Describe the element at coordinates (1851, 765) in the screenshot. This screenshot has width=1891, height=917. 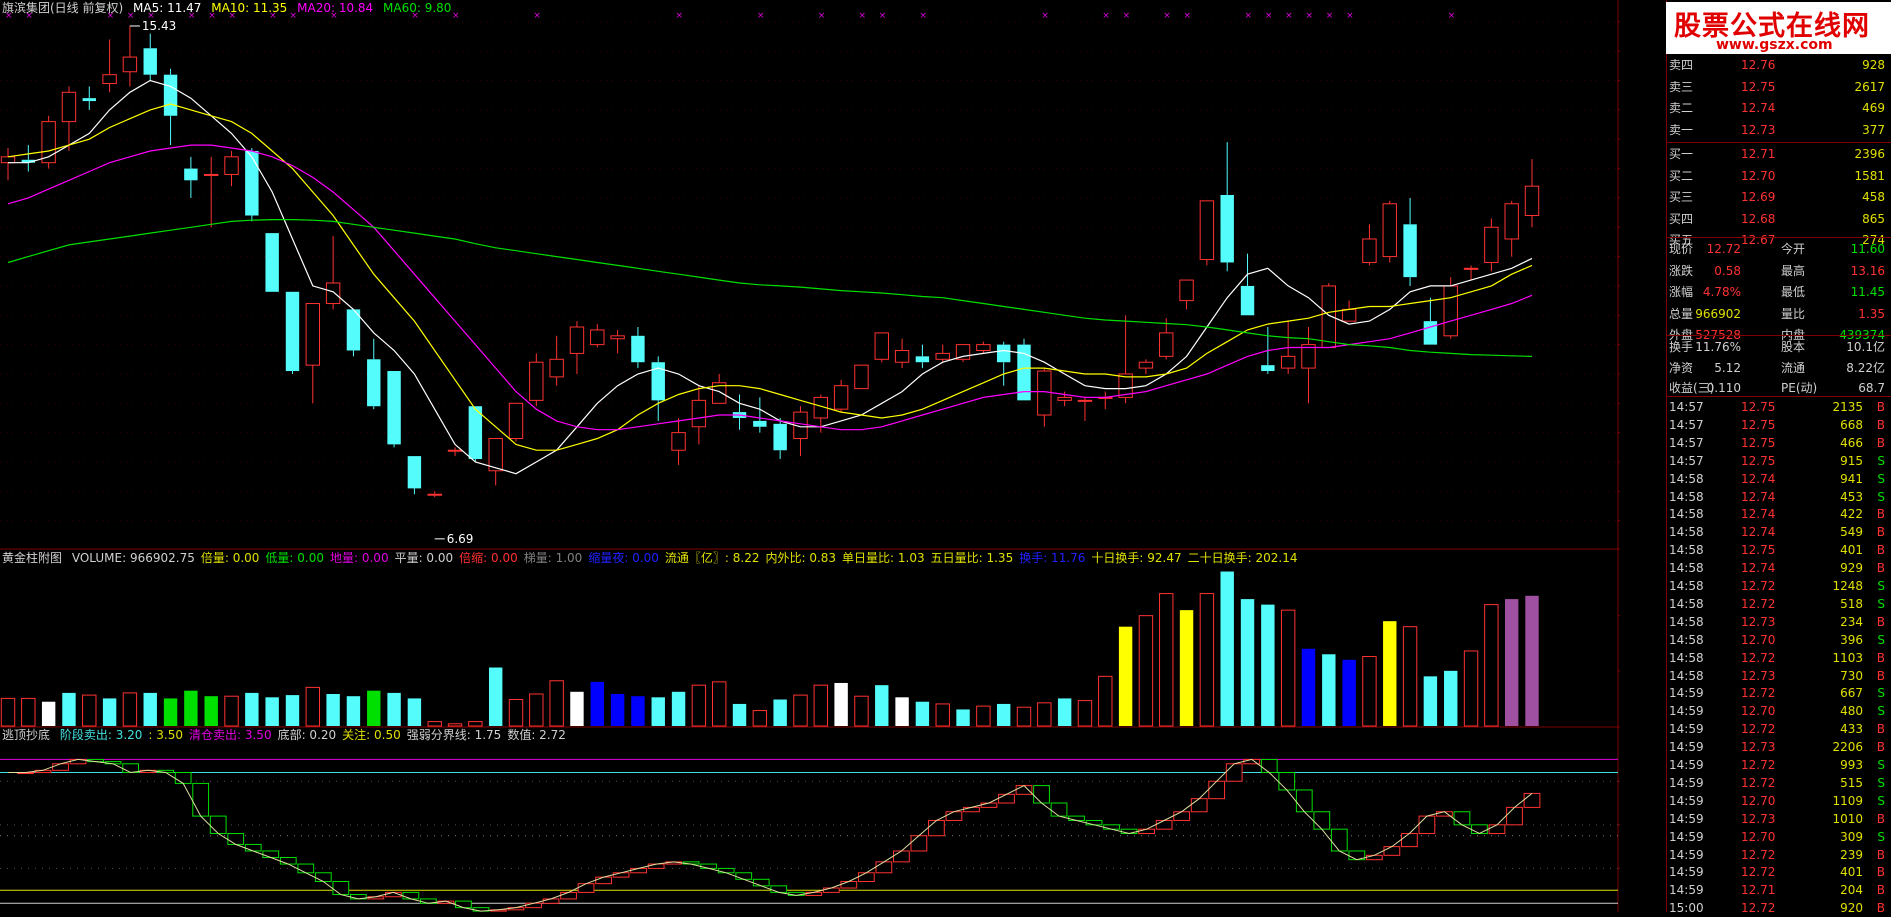
I see `tick-volume: 993` at that location.